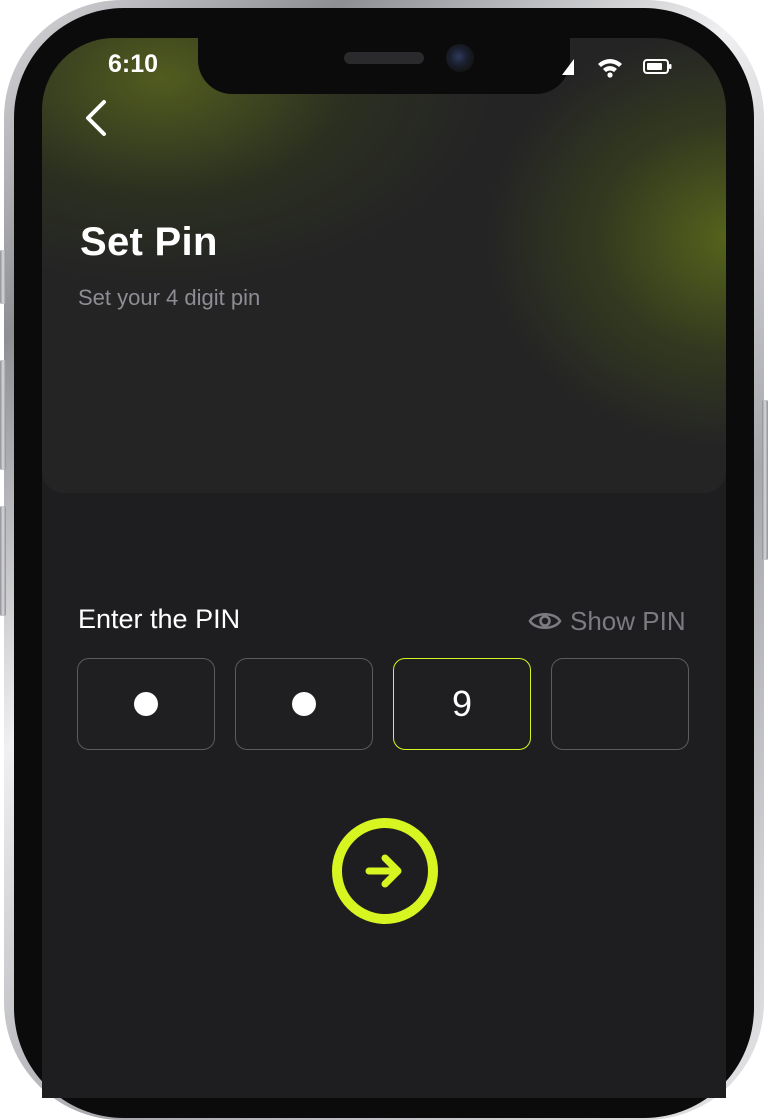  What do you see at coordinates (159, 619) in the screenshot?
I see `pin-label: Enter the PIN` at bounding box center [159, 619].